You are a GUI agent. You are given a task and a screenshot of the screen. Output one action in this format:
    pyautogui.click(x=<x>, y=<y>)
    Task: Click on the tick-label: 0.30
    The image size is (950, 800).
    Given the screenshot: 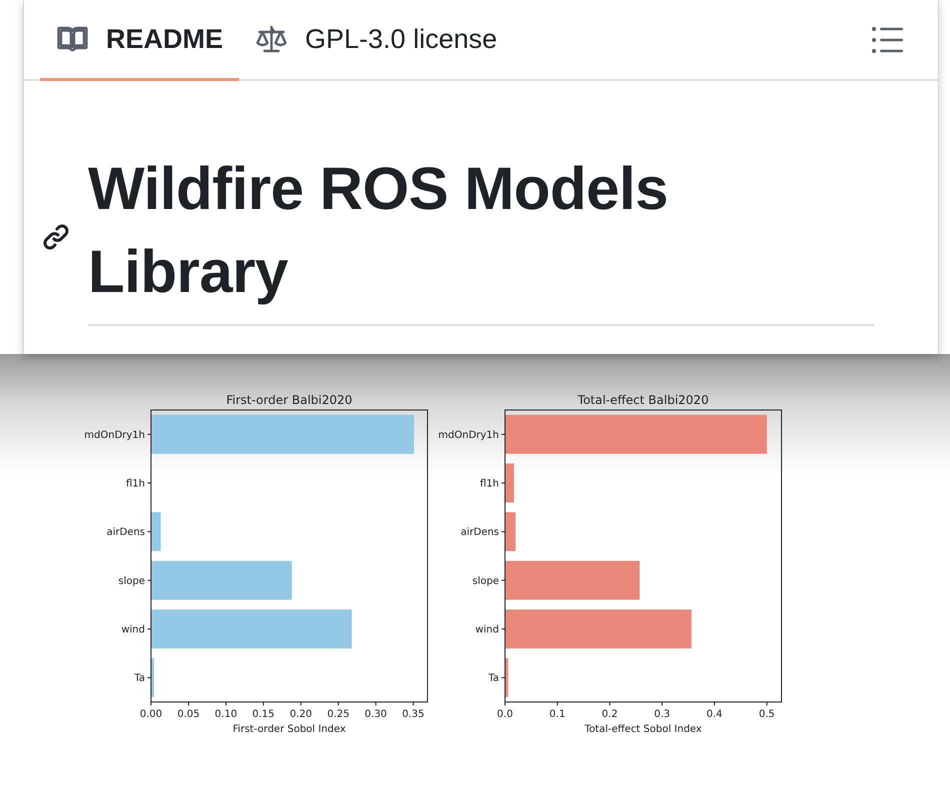 What is the action you would take?
    pyautogui.click(x=375, y=714)
    